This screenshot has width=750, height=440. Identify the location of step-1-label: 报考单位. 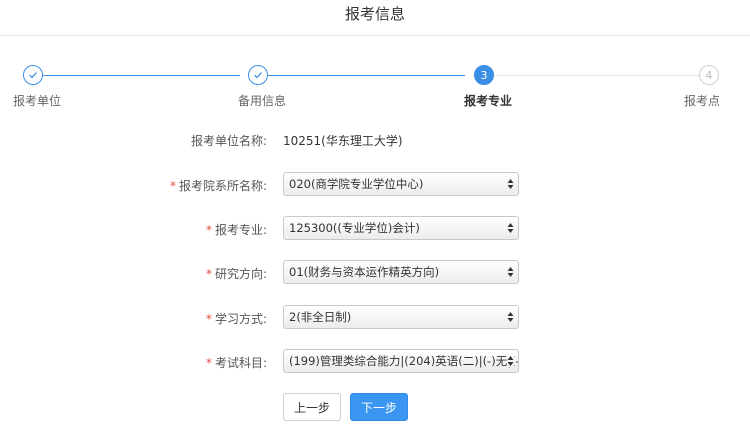
(37, 101).